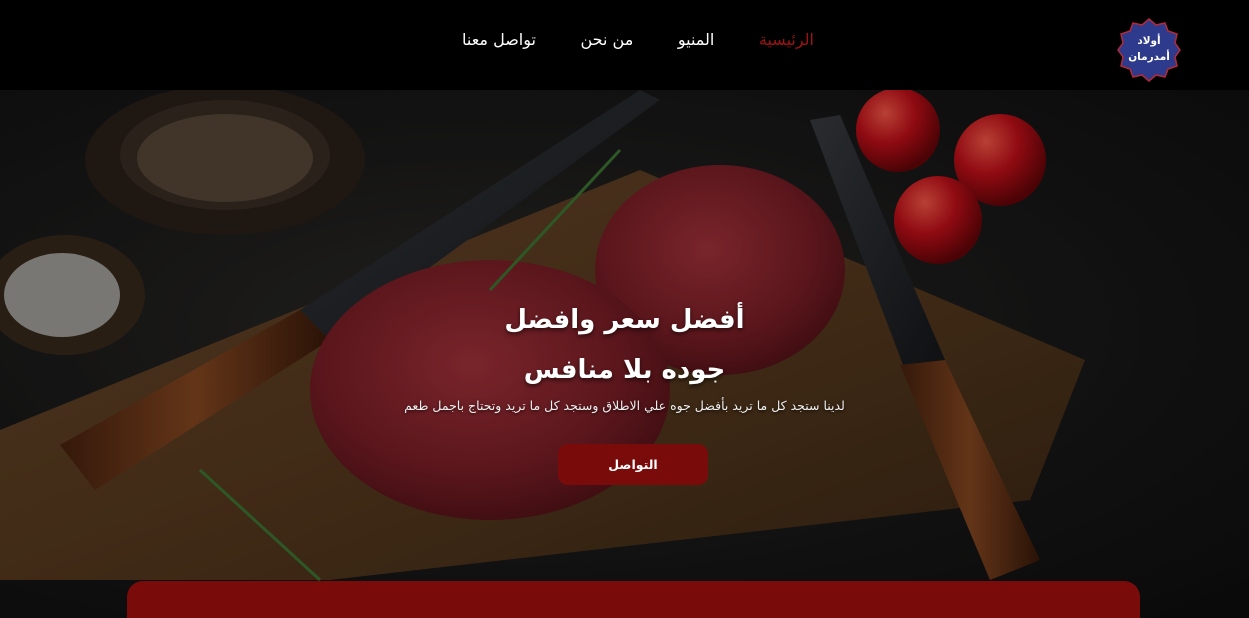 The width and height of the screenshot is (1249, 618). I want to click on logo-line-2: أمدرمان, so click(1149, 57).